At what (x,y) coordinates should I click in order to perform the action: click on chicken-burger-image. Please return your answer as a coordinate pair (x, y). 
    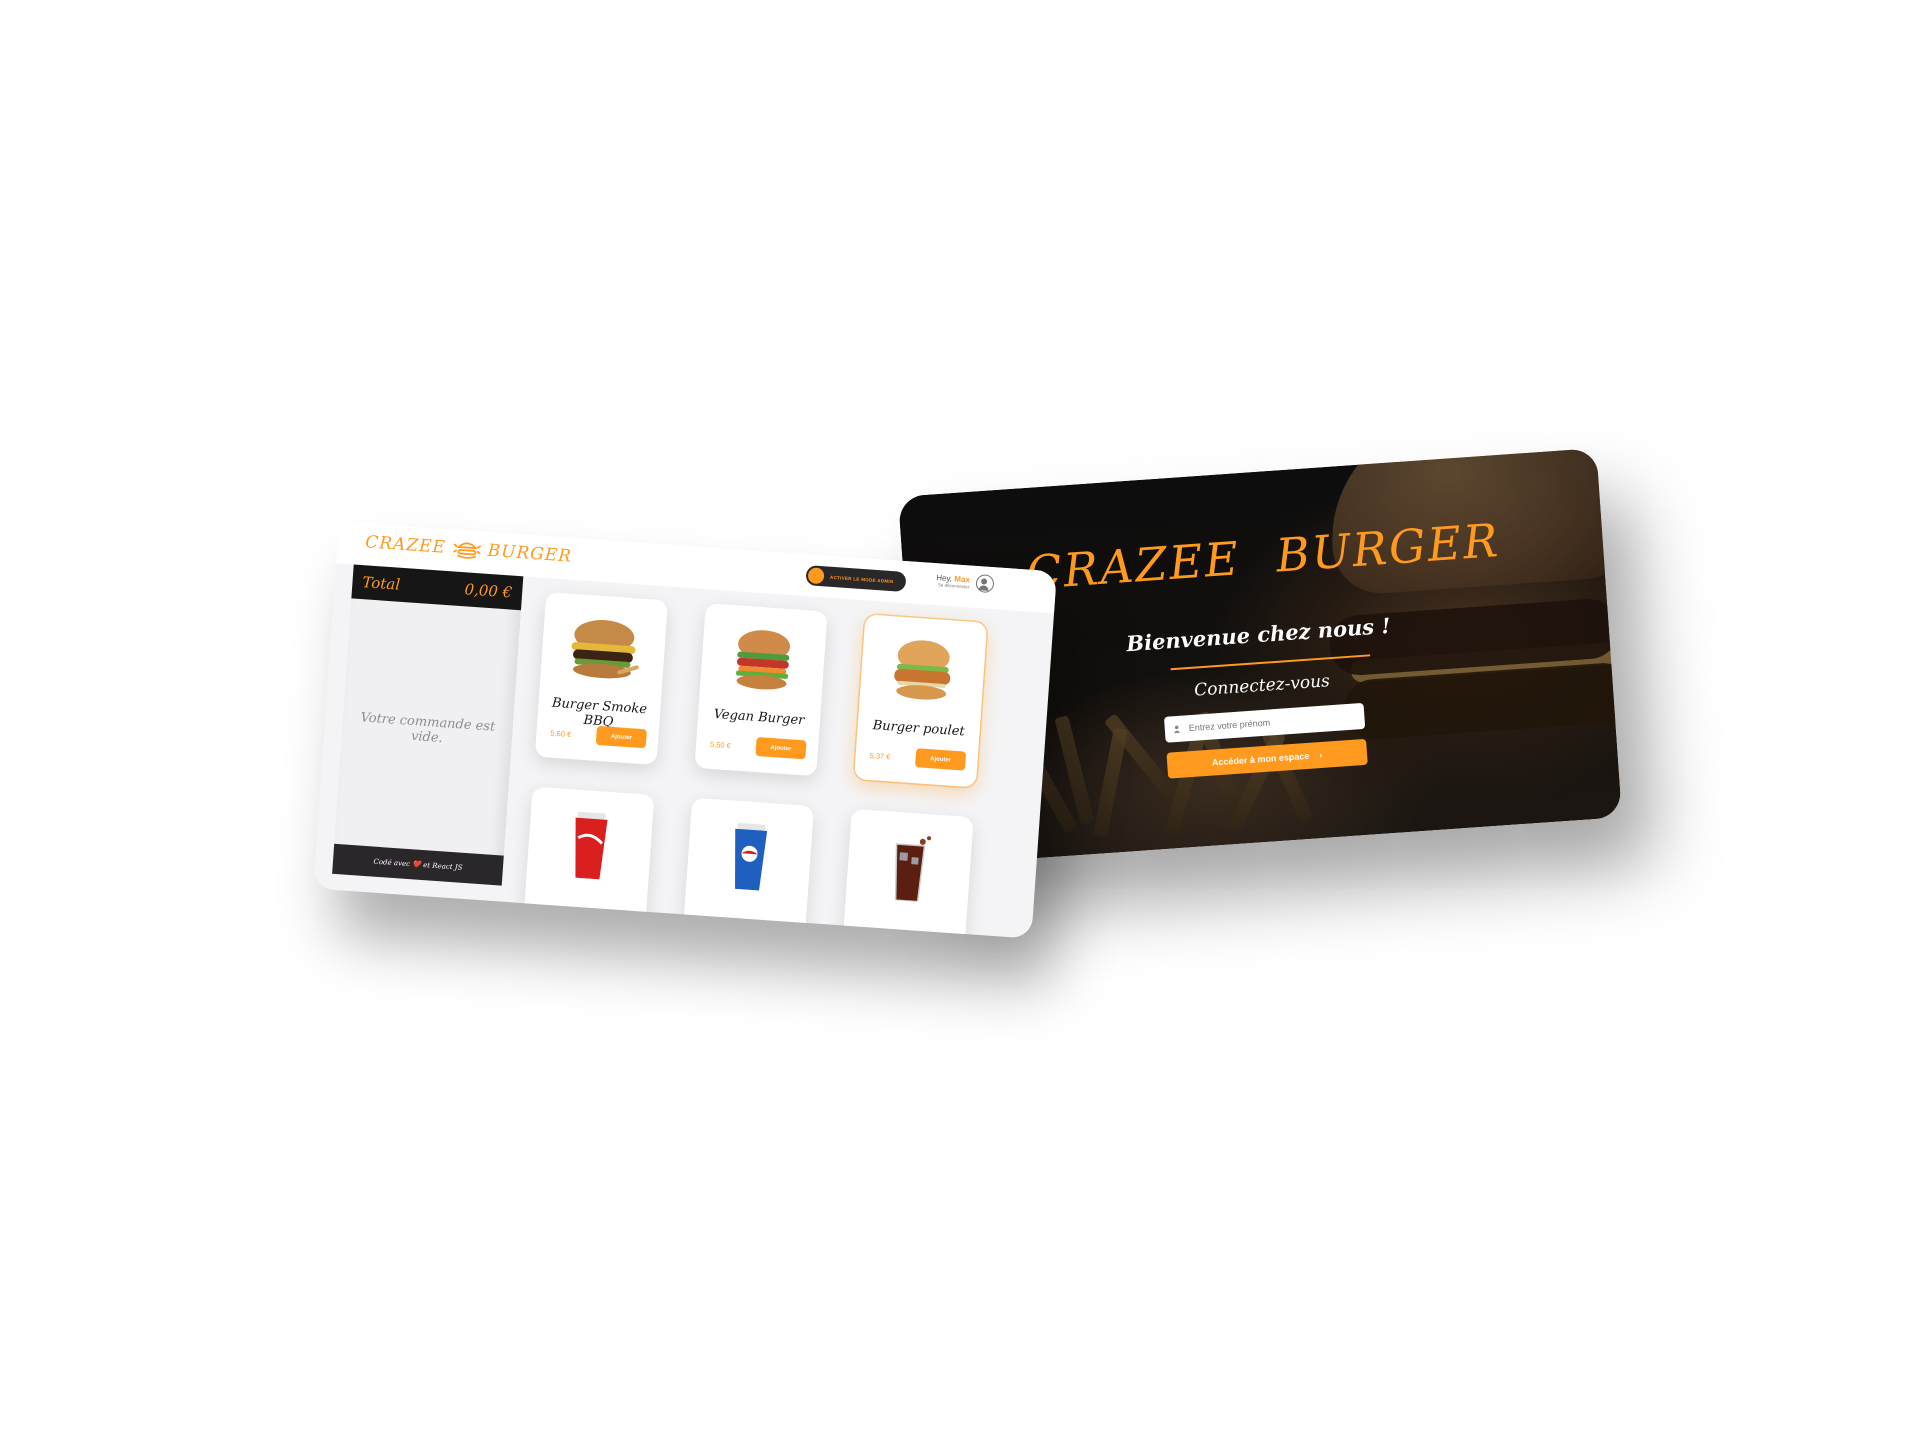
    Looking at the image, I should click on (922, 670).